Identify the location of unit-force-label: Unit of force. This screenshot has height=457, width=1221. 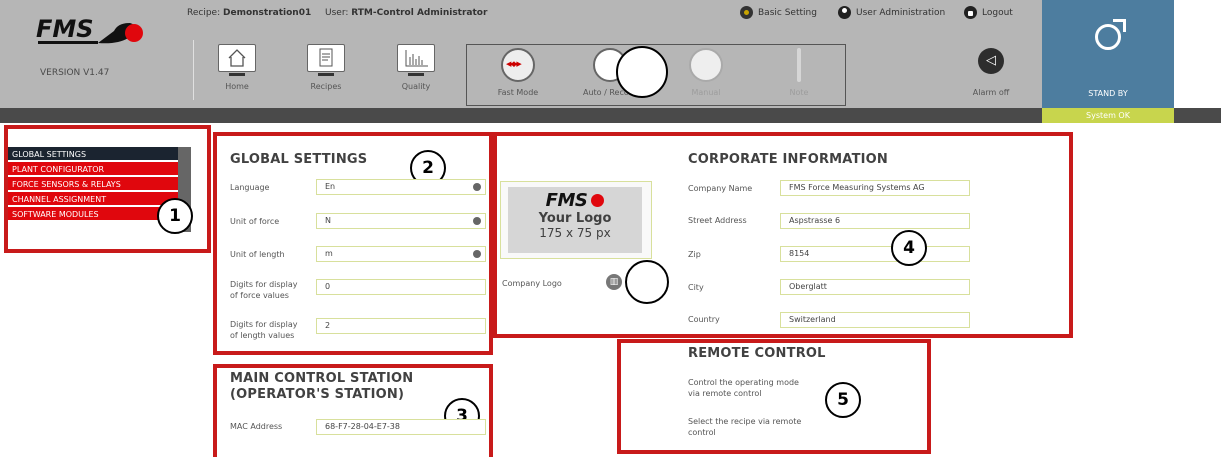
(255, 221).